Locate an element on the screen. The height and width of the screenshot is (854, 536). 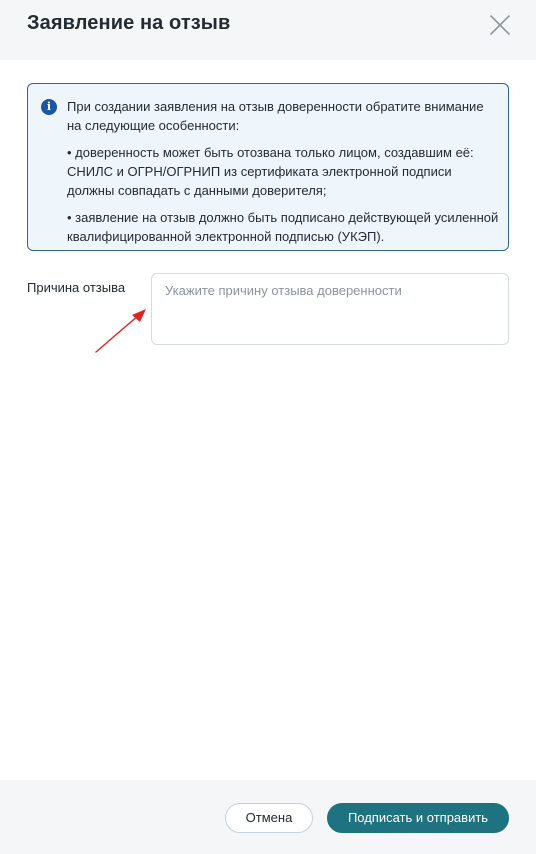
annotation-arrow-icon is located at coordinates (120, 331).